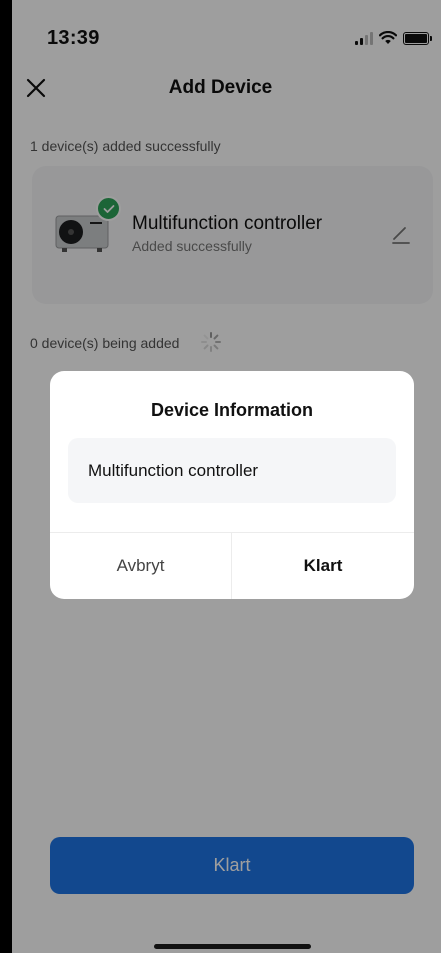 This screenshot has height=953, width=441. What do you see at coordinates (232, 410) in the screenshot?
I see `dialog-title: Device Information` at bounding box center [232, 410].